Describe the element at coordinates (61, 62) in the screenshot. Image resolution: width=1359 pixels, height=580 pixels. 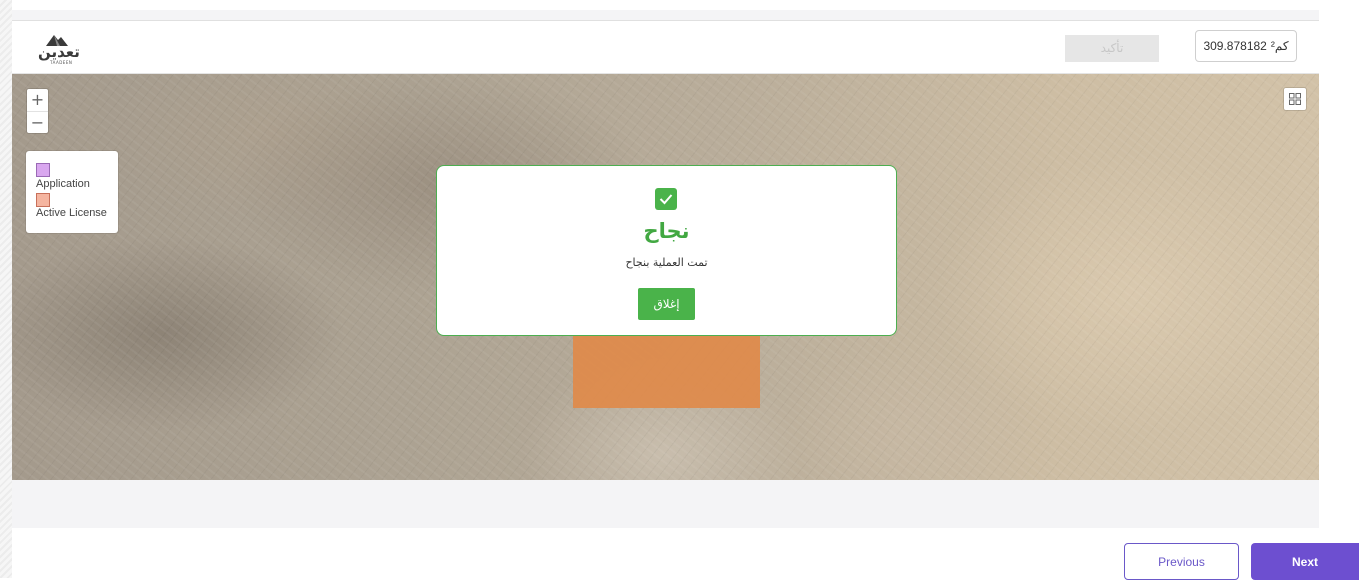
I see `logo-subtext: TAADEEN` at that location.